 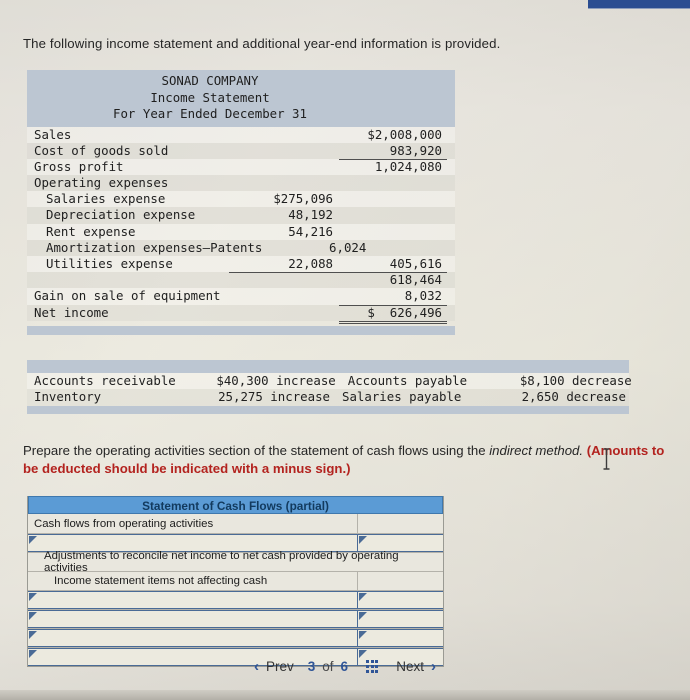 I want to click on cell-text: Cash flows from operating activities, so click(x=124, y=523).